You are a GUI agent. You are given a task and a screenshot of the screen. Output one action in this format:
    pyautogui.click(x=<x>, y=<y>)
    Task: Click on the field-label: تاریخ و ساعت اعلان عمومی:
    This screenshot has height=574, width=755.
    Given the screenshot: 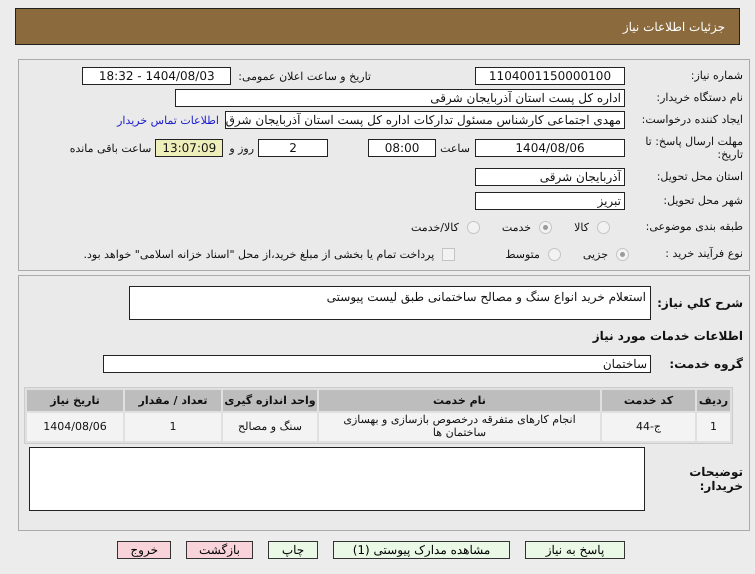 What is the action you would take?
    pyautogui.click(x=304, y=76)
    